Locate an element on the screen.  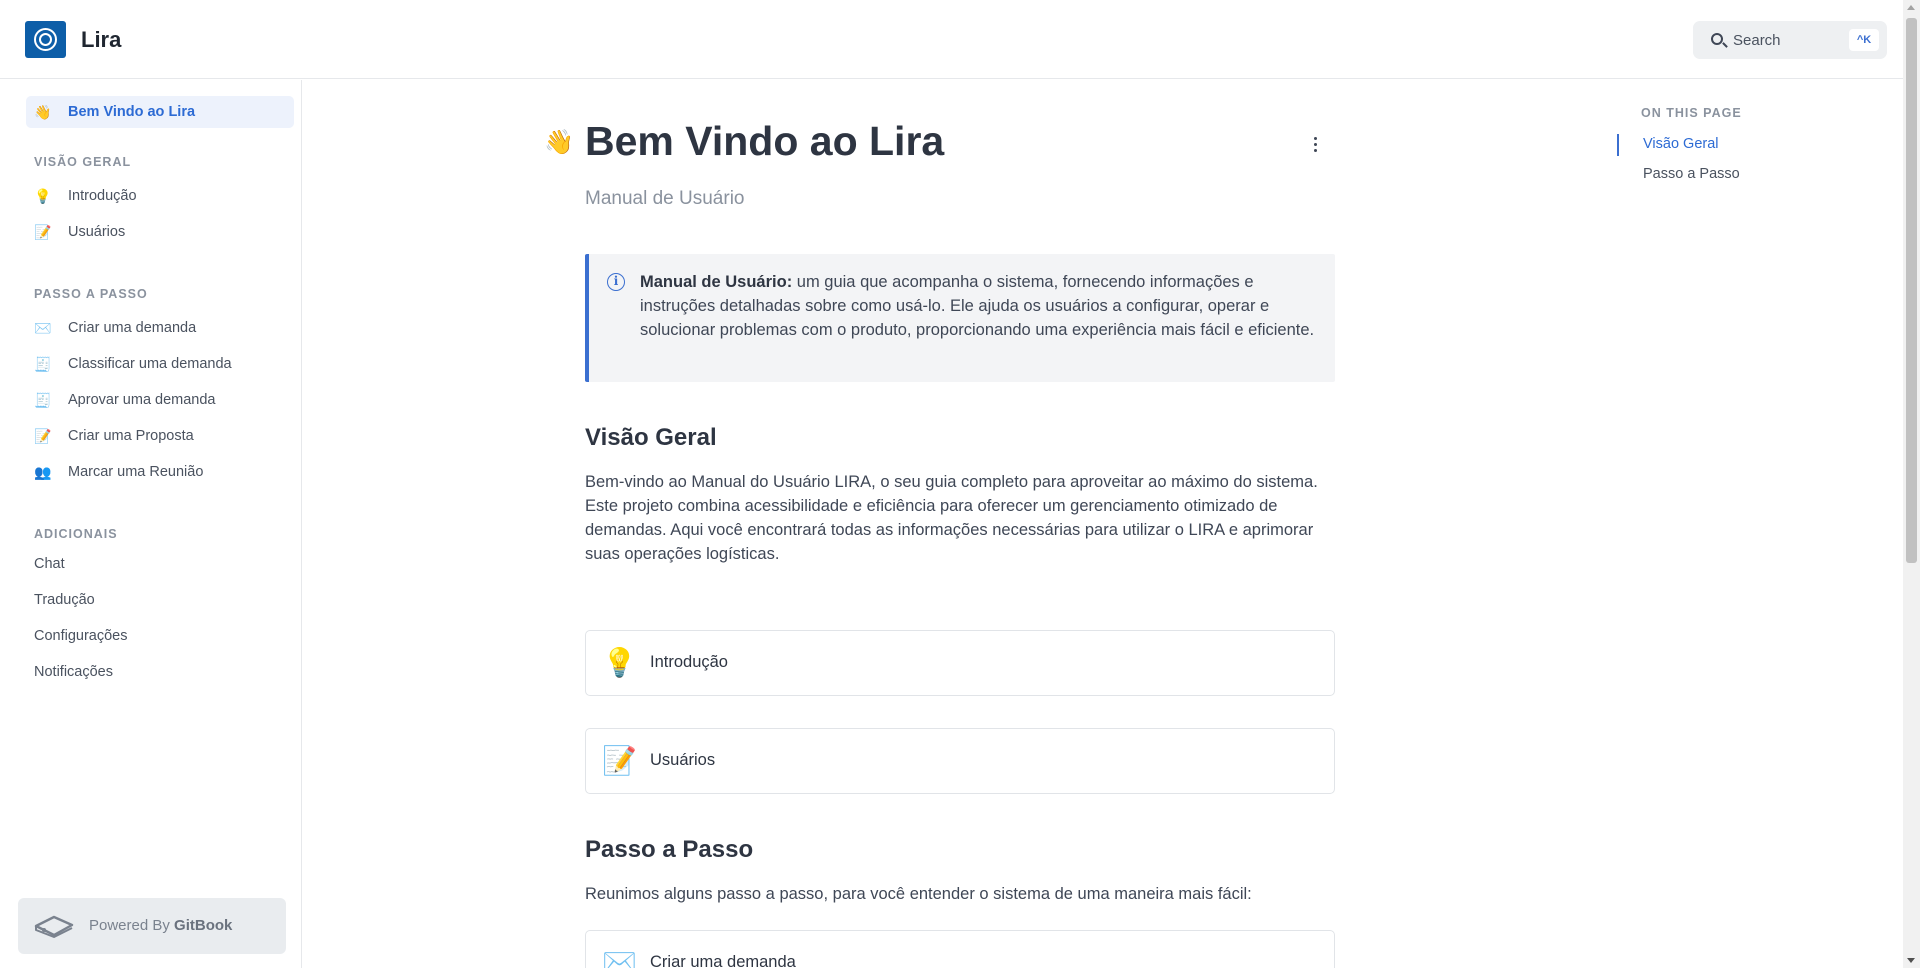
sidebar-item-label: Criar uma Proposta is located at coordinates (131, 436).